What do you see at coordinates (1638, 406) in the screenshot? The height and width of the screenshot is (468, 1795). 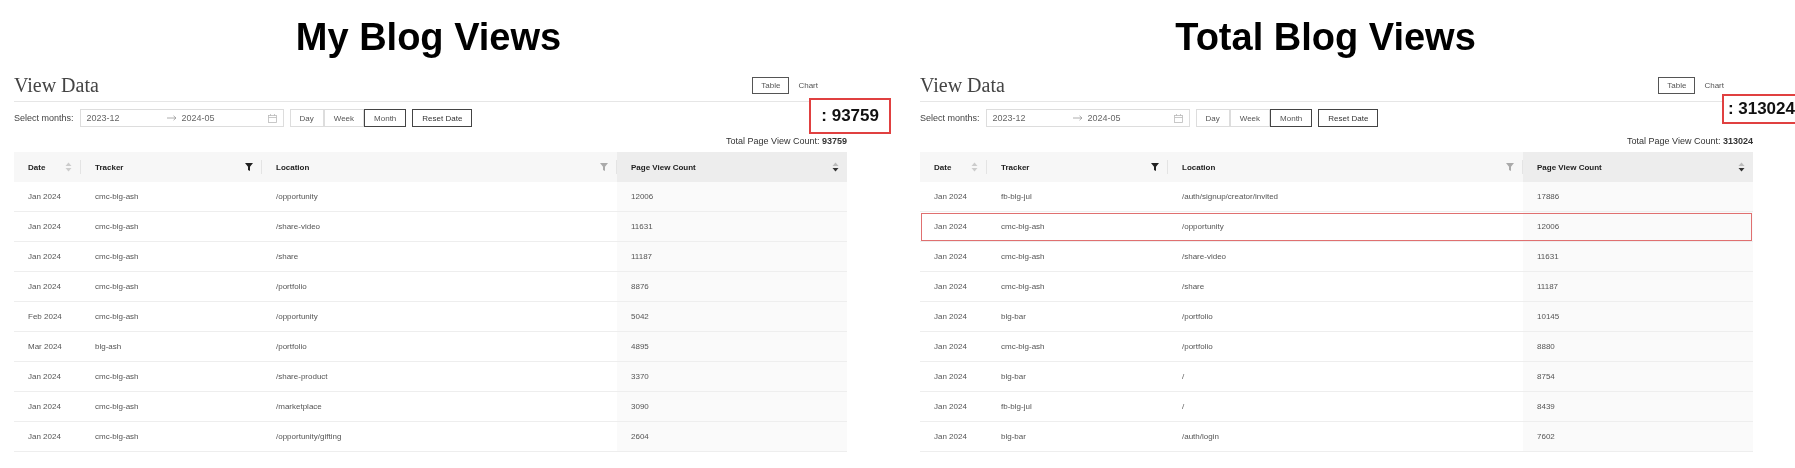 I see `table-cell: 8439` at bounding box center [1638, 406].